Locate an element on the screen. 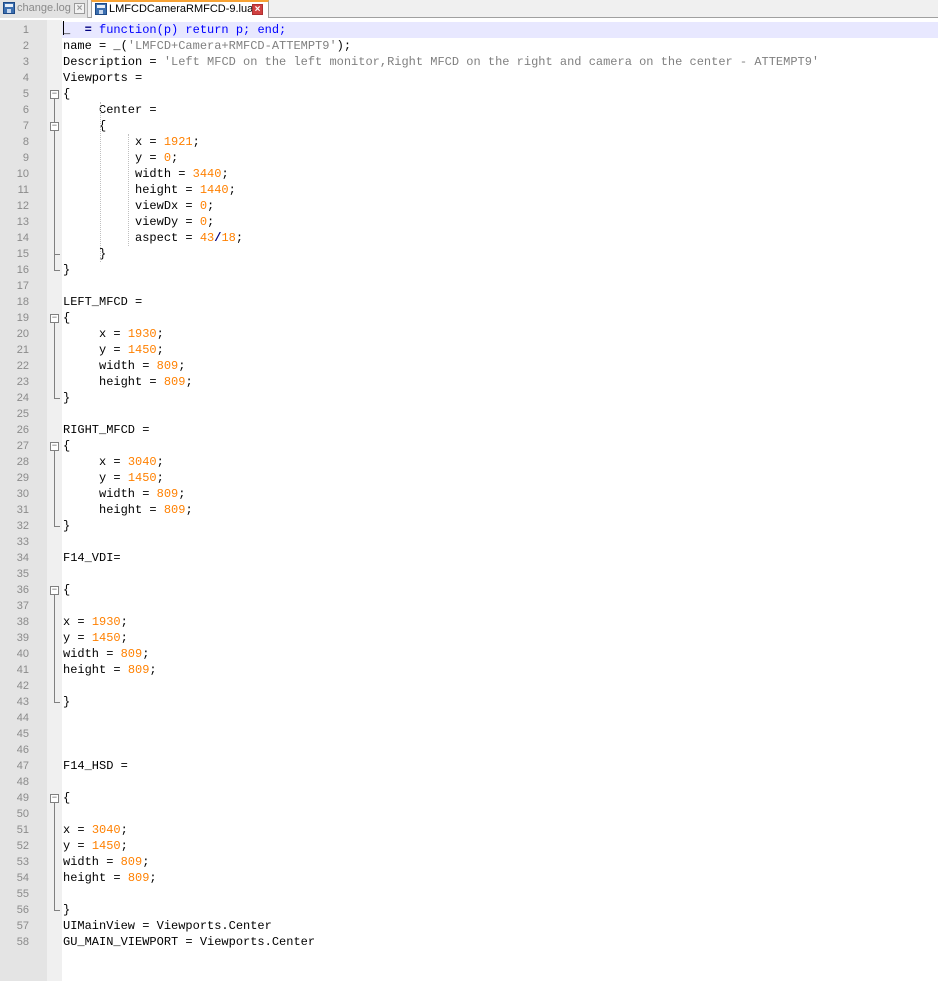 This screenshot has width=938, height=981. code-line: 32} is located at coordinates (469, 526).